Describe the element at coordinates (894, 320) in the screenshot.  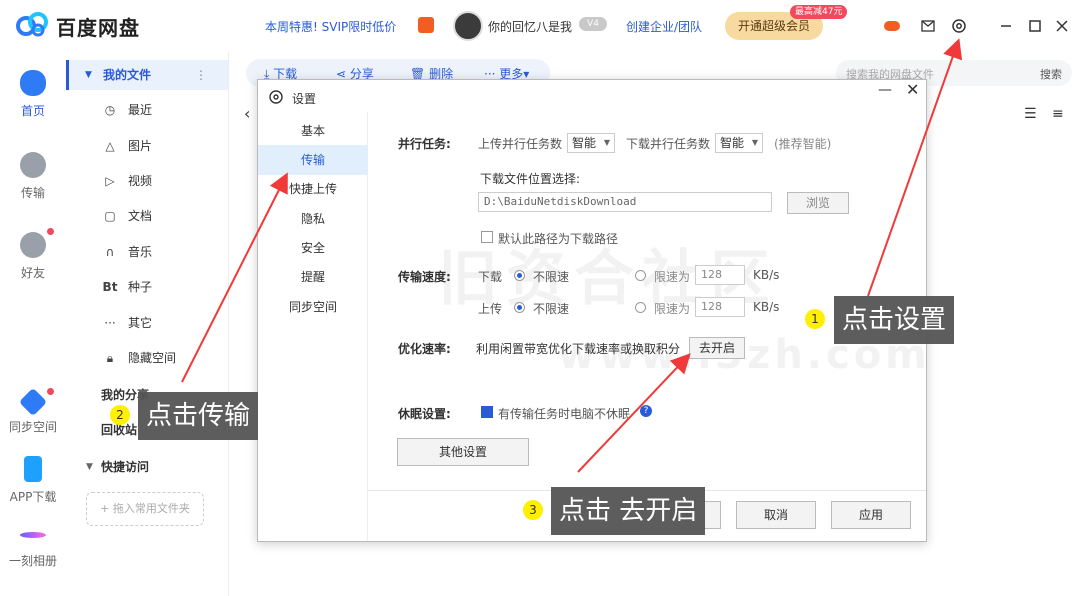
I see `step-1-label: 点击设置` at that location.